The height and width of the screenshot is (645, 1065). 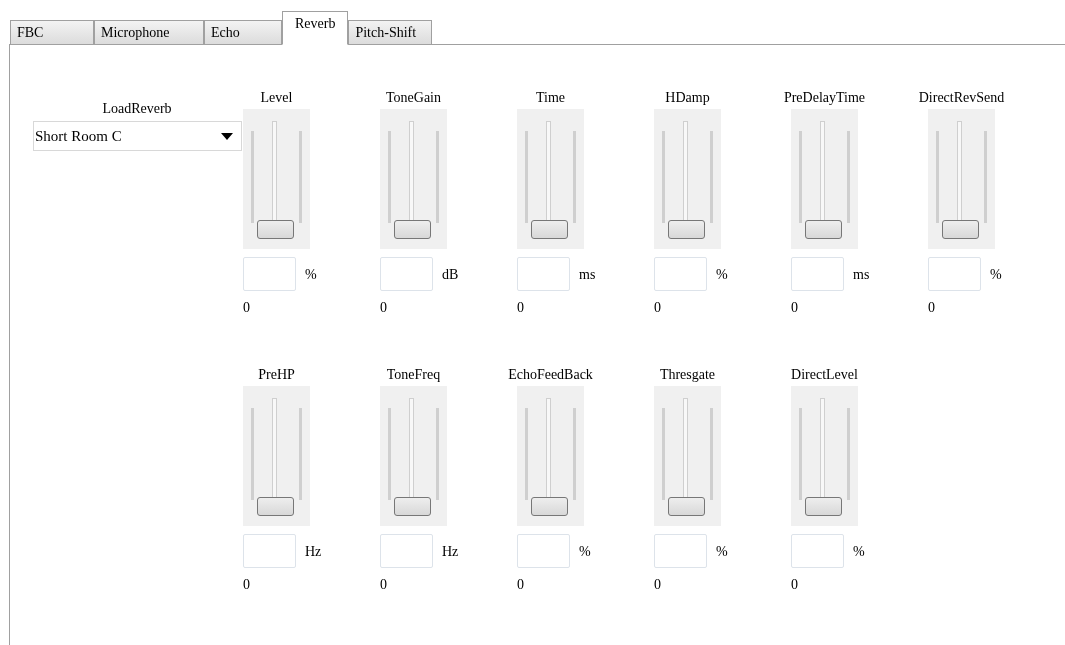 I want to click on tab: FBC, so click(x=52, y=32).